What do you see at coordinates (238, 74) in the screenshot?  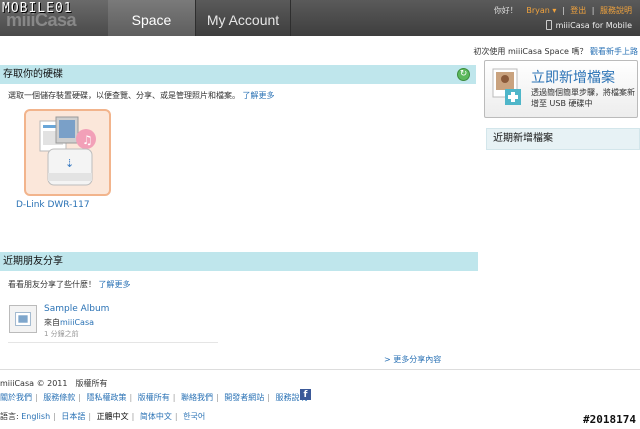 I see `storage-section-header: 存取你的硬碟 ↻` at bounding box center [238, 74].